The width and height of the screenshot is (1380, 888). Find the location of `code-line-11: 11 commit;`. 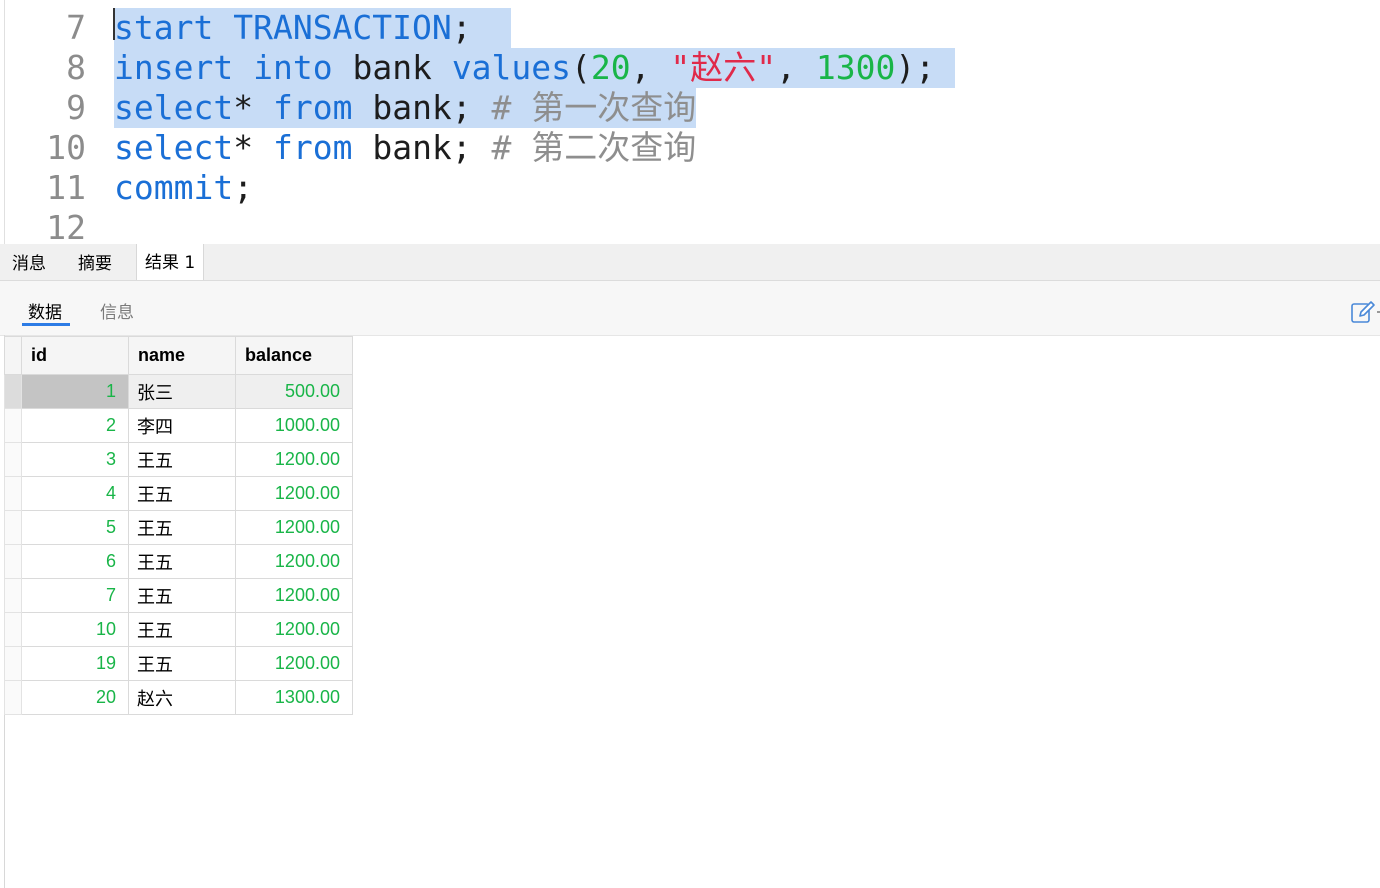

code-line-11: 11 commit; is located at coordinates (690, 188).